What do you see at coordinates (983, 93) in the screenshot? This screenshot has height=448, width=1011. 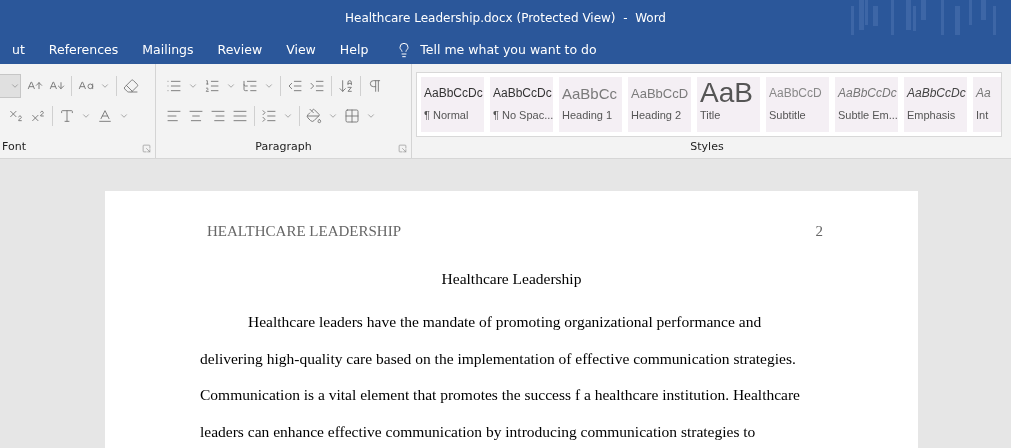 I see `style-preview: Aa` at bounding box center [983, 93].